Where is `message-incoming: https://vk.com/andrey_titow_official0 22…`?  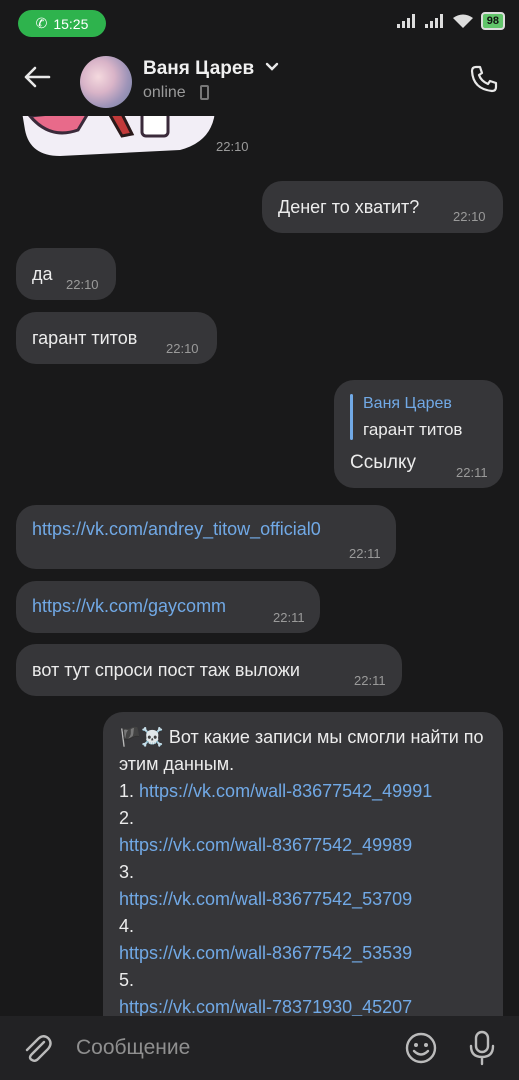 message-incoming: https://vk.com/andrey_titow_official0 22… is located at coordinates (206, 537).